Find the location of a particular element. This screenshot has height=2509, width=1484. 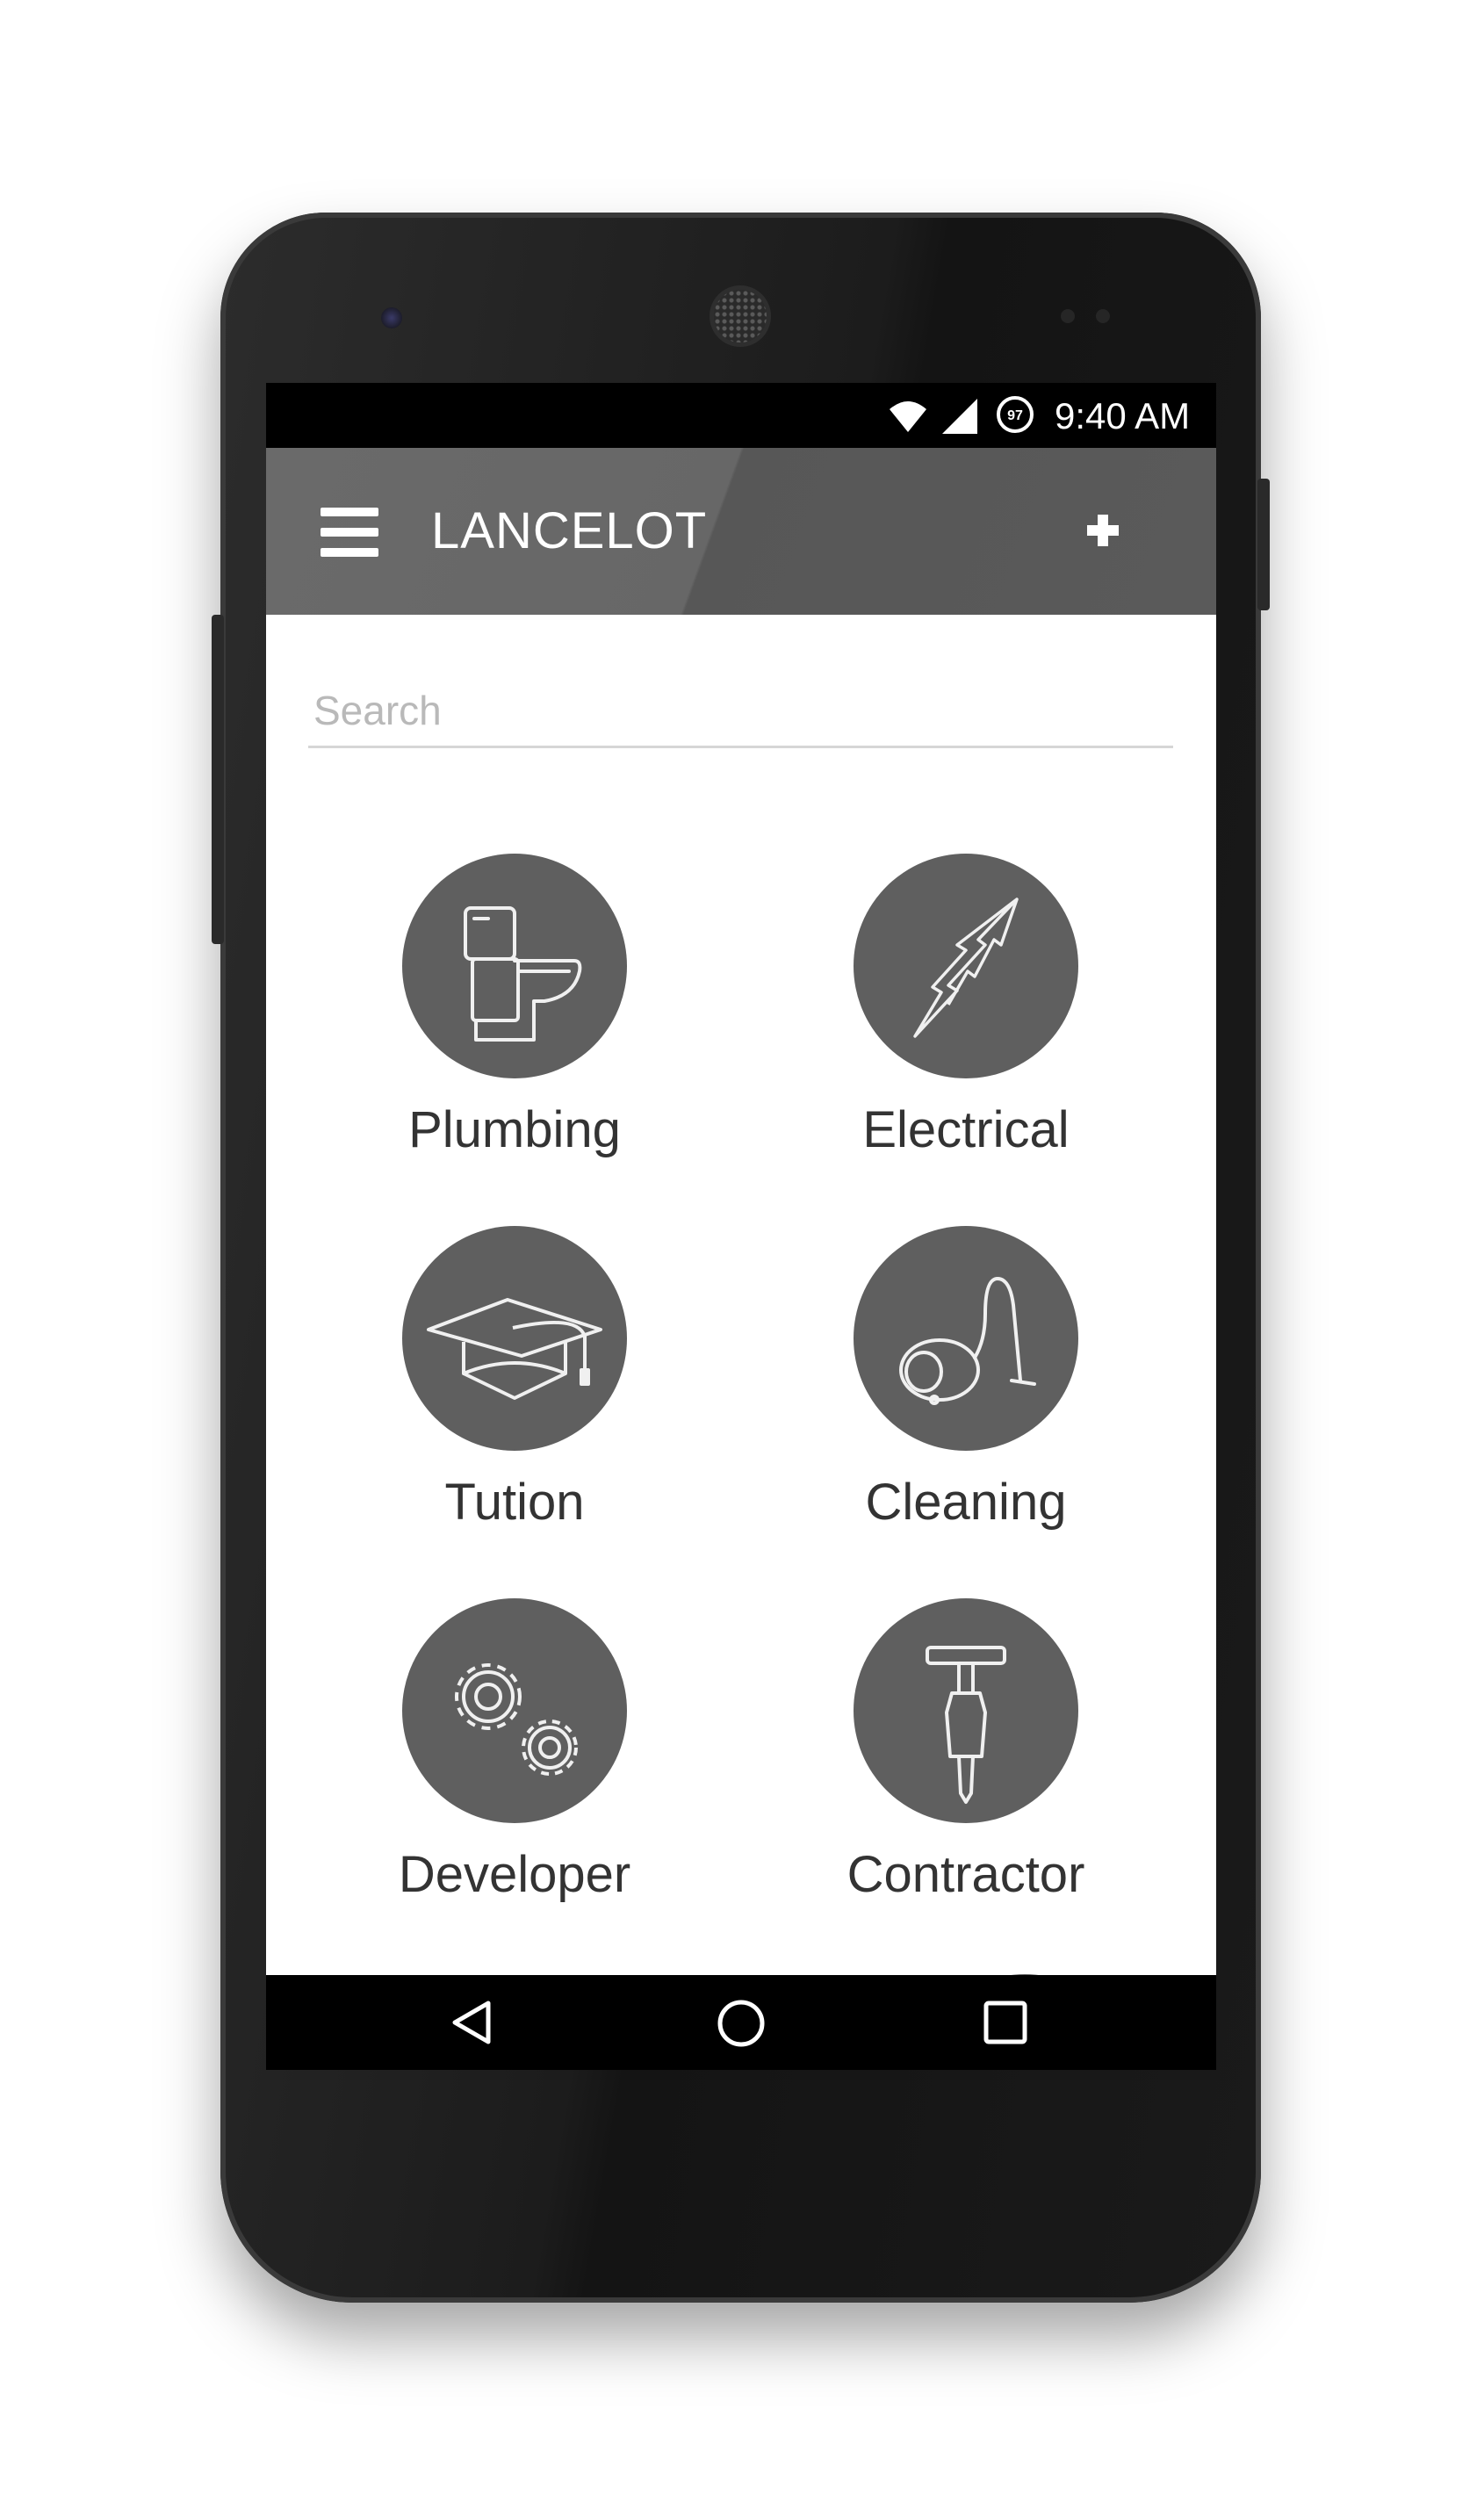

navigation-bar is located at coordinates (741, 2022).